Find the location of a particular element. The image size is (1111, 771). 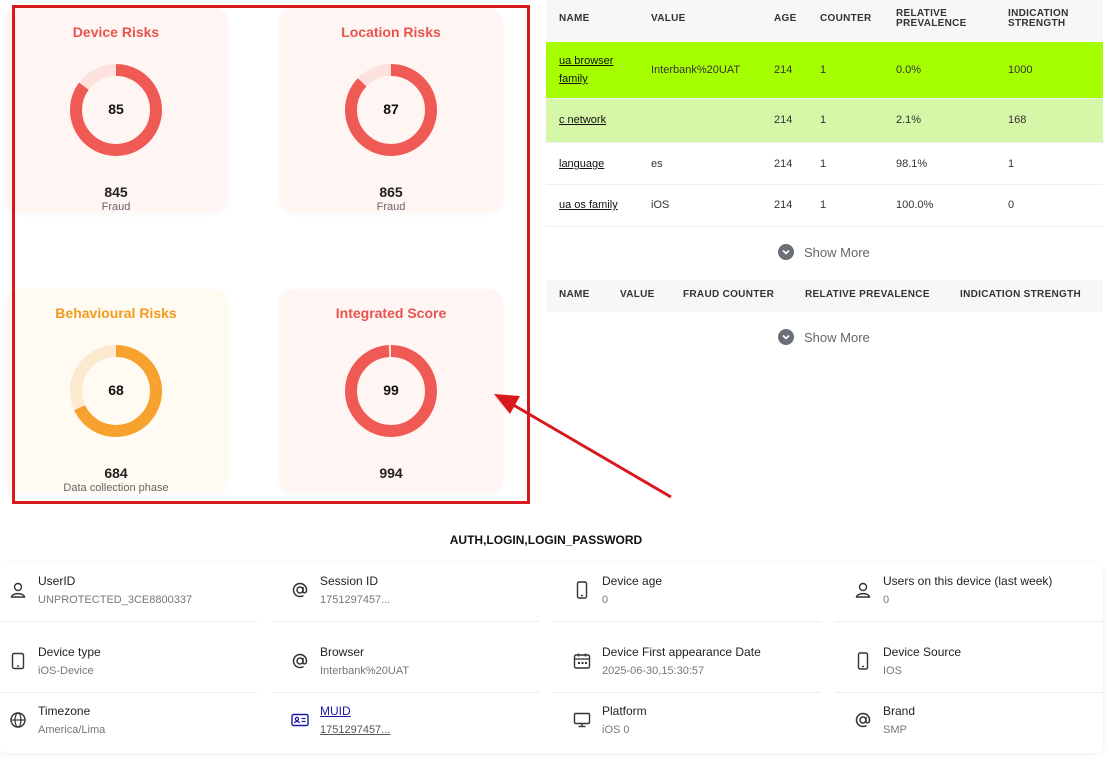

id-card-icon is located at coordinates (300, 720).